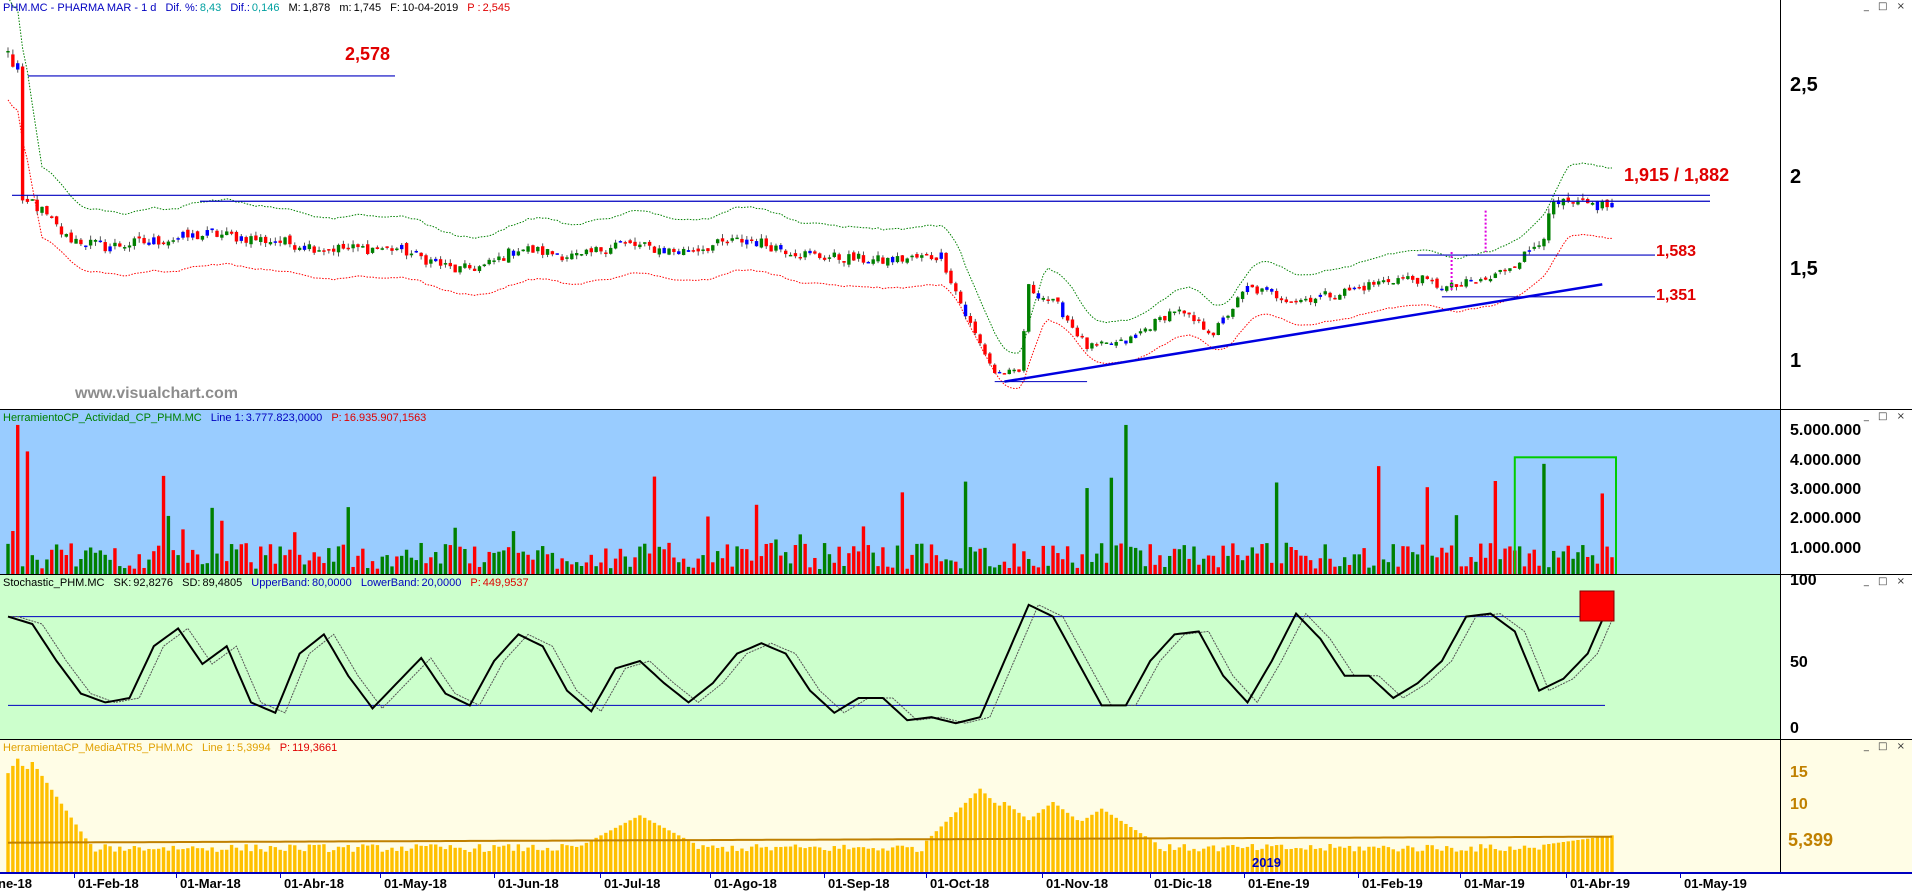 The width and height of the screenshot is (1912, 894). Describe the element at coordinates (1886, 416) in the screenshot. I see `volume-pane-window-buttons: _ □ ×` at that location.